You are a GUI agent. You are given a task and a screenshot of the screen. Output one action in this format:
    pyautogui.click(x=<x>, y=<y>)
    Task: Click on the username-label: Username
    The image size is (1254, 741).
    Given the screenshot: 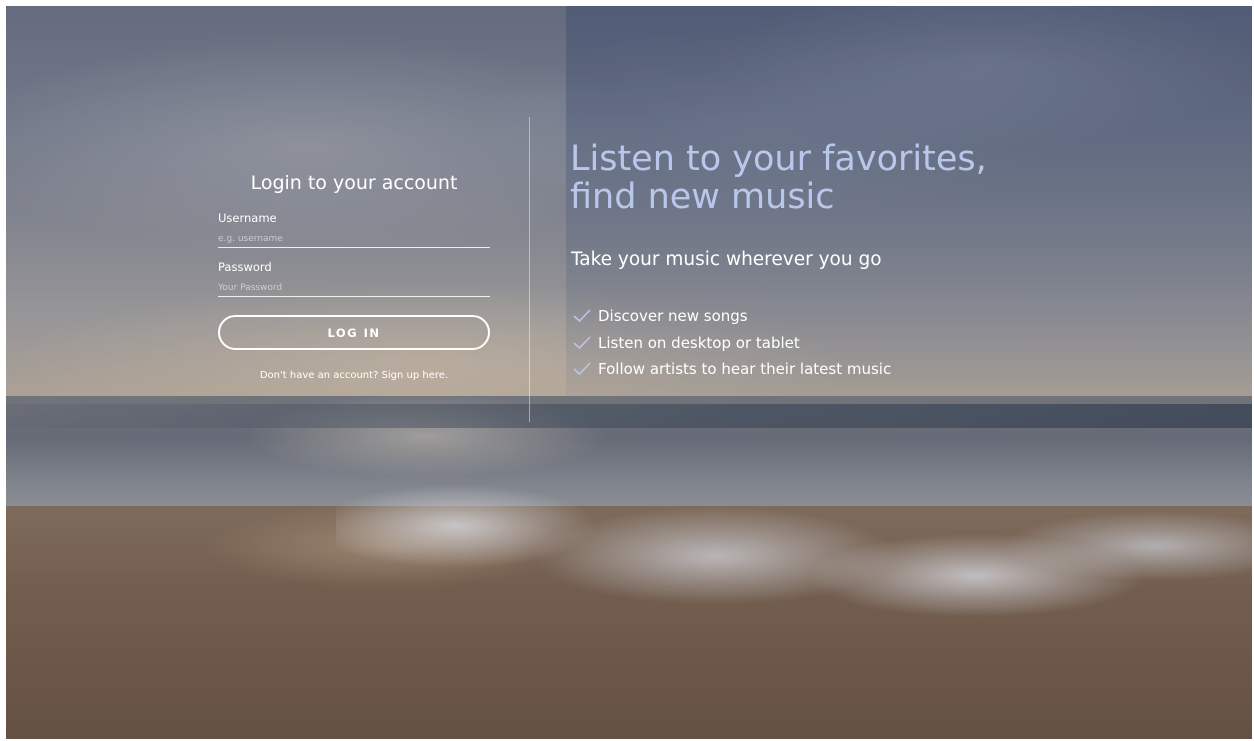 What is the action you would take?
    pyautogui.click(x=247, y=218)
    